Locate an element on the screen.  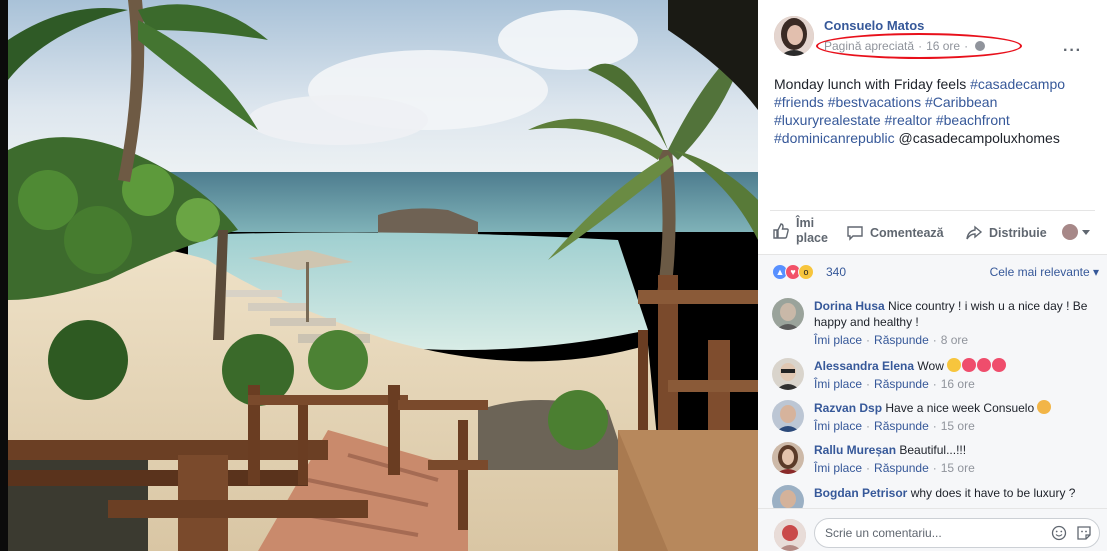
like-button: Îmi place is located at coordinates (804, 231).